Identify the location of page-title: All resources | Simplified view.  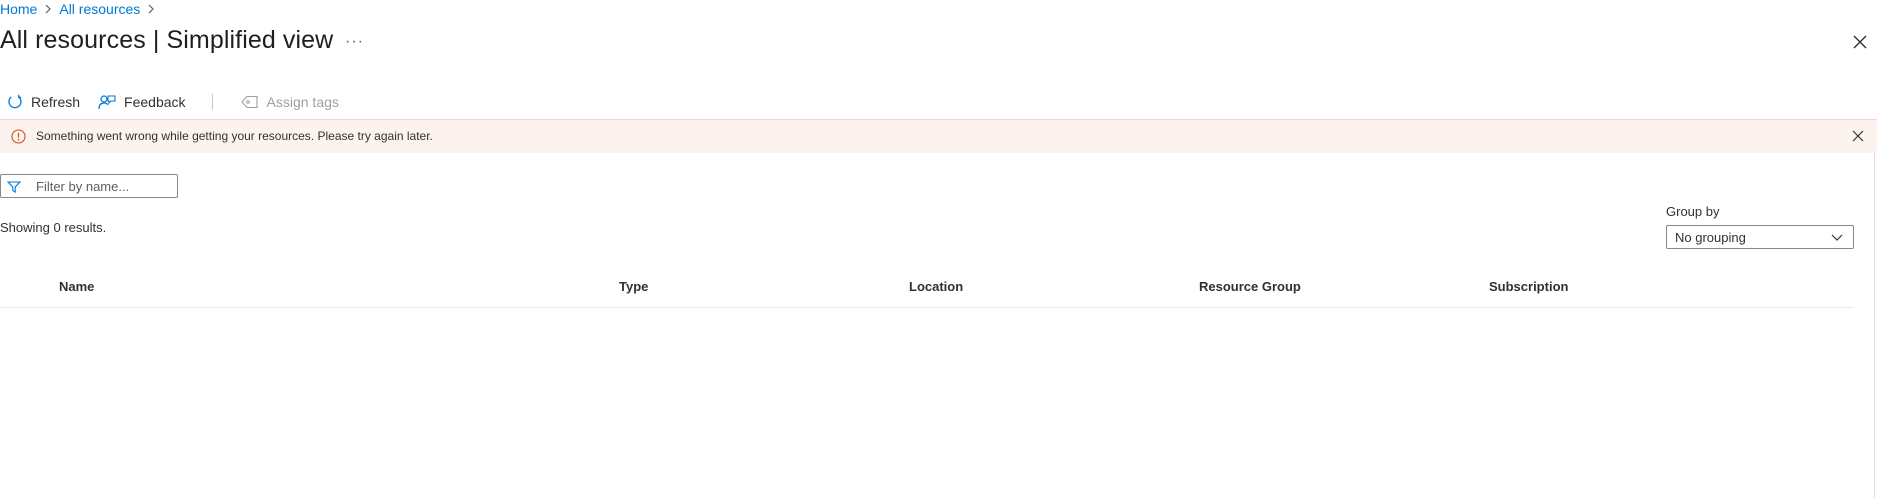
(167, 40).